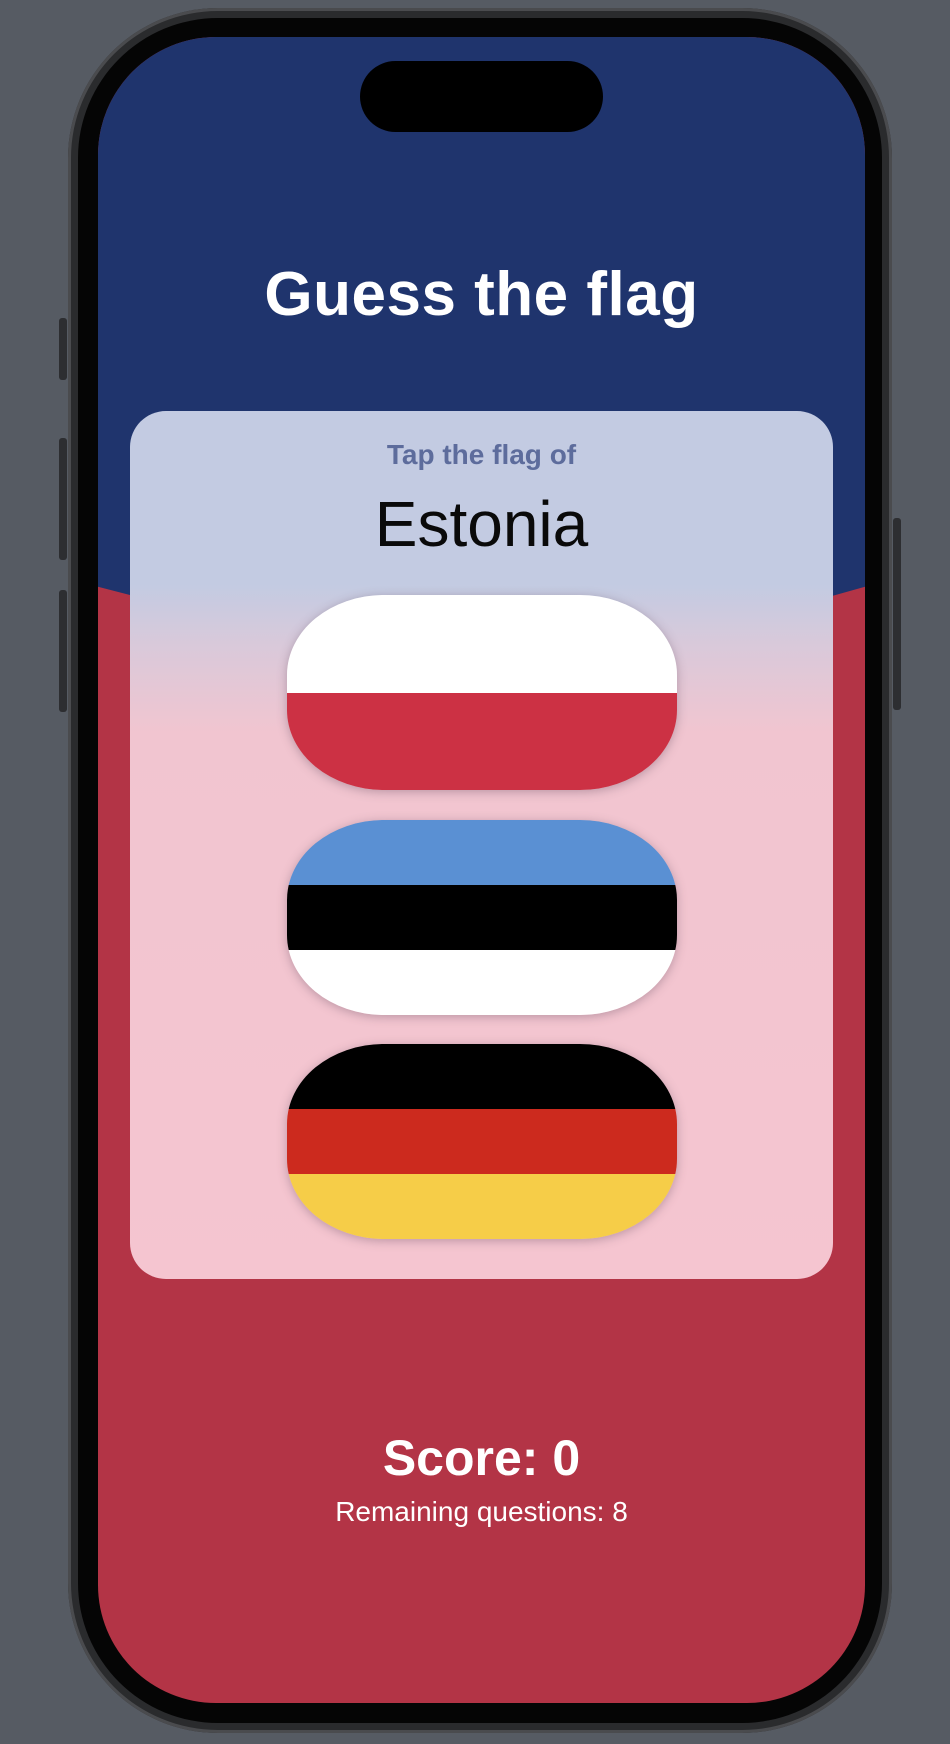 The width and height of the screenshot is (950, 1744). I want to click on question-prompt: Tap the flag of, so click(481, 454).